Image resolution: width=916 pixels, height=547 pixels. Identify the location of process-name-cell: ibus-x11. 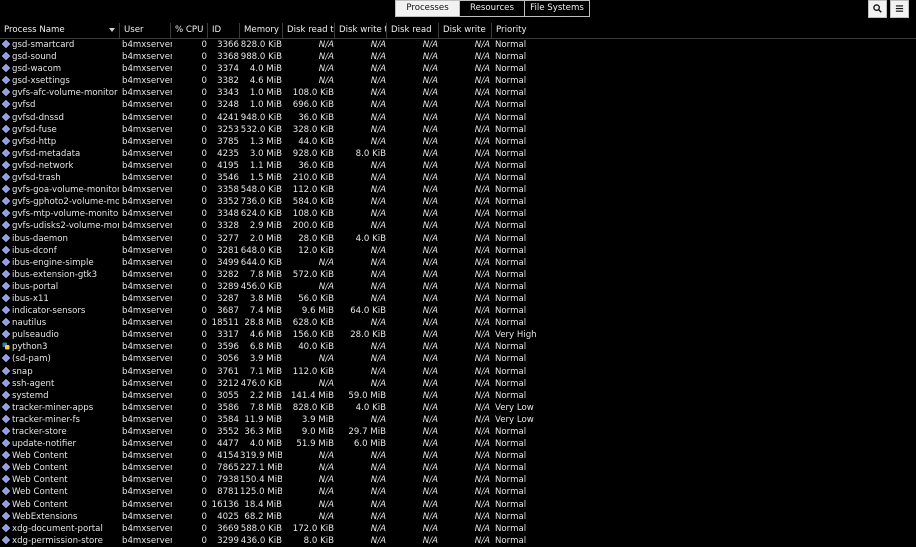
(60, 299).